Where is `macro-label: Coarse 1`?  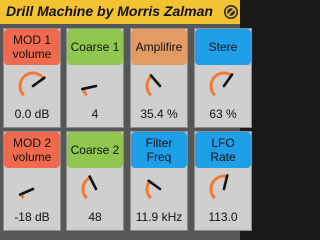
macro-label: Coarse 1 is located at coordinates (95, 47).